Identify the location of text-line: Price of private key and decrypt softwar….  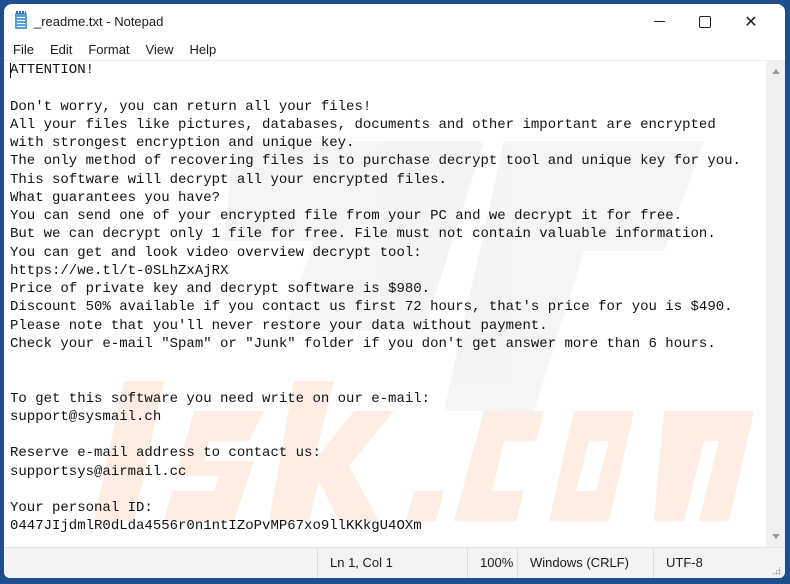
(220, 289).